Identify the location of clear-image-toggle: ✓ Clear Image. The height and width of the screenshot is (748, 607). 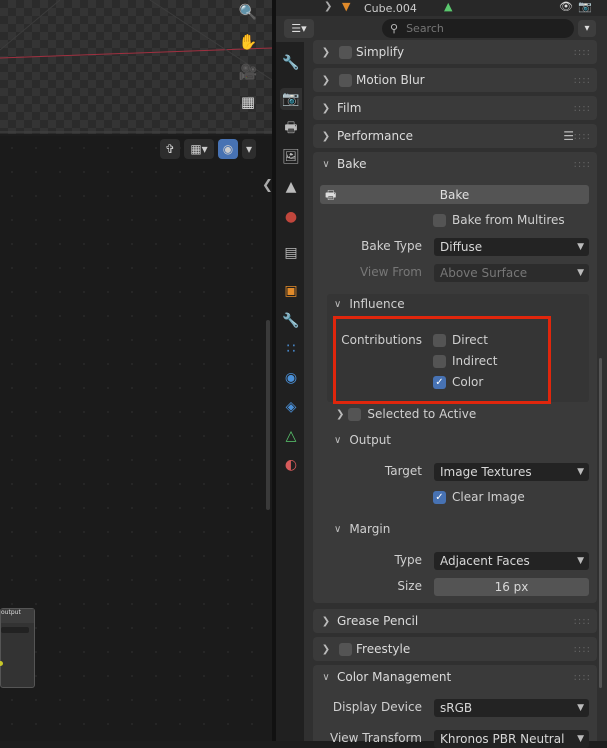
(479, 497).